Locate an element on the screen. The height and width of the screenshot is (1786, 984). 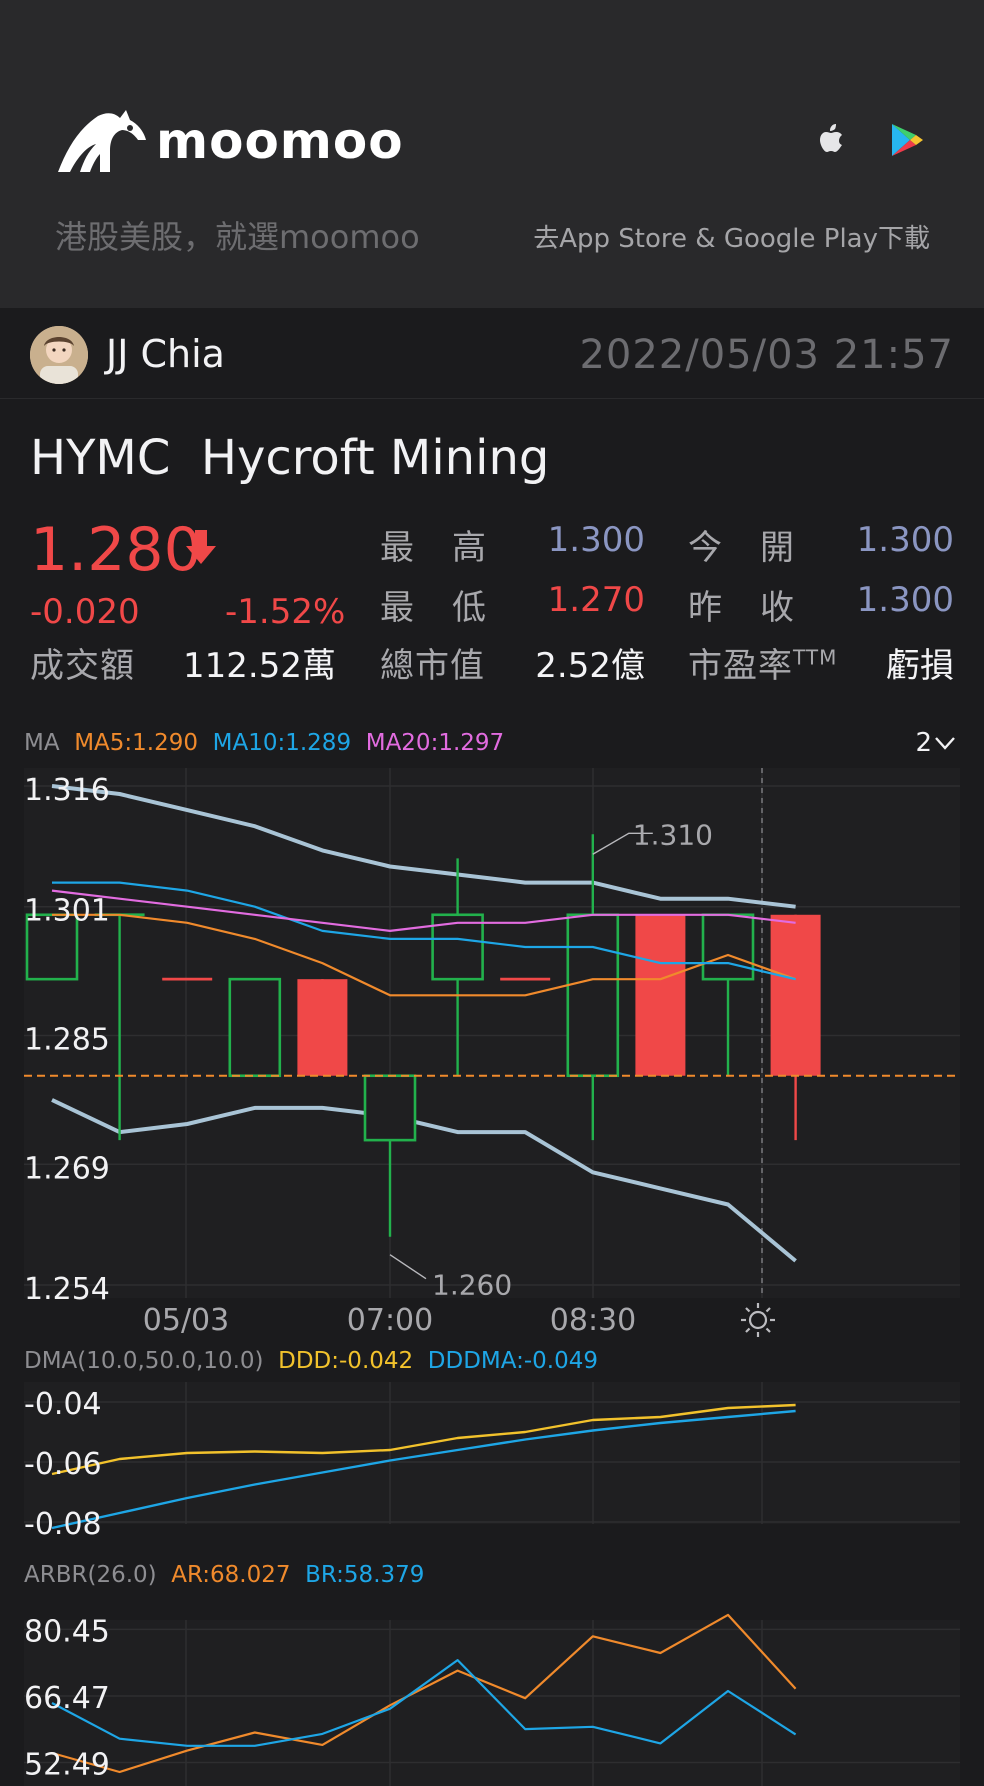
sun-icon-core is located at coordinates (758, 1320).